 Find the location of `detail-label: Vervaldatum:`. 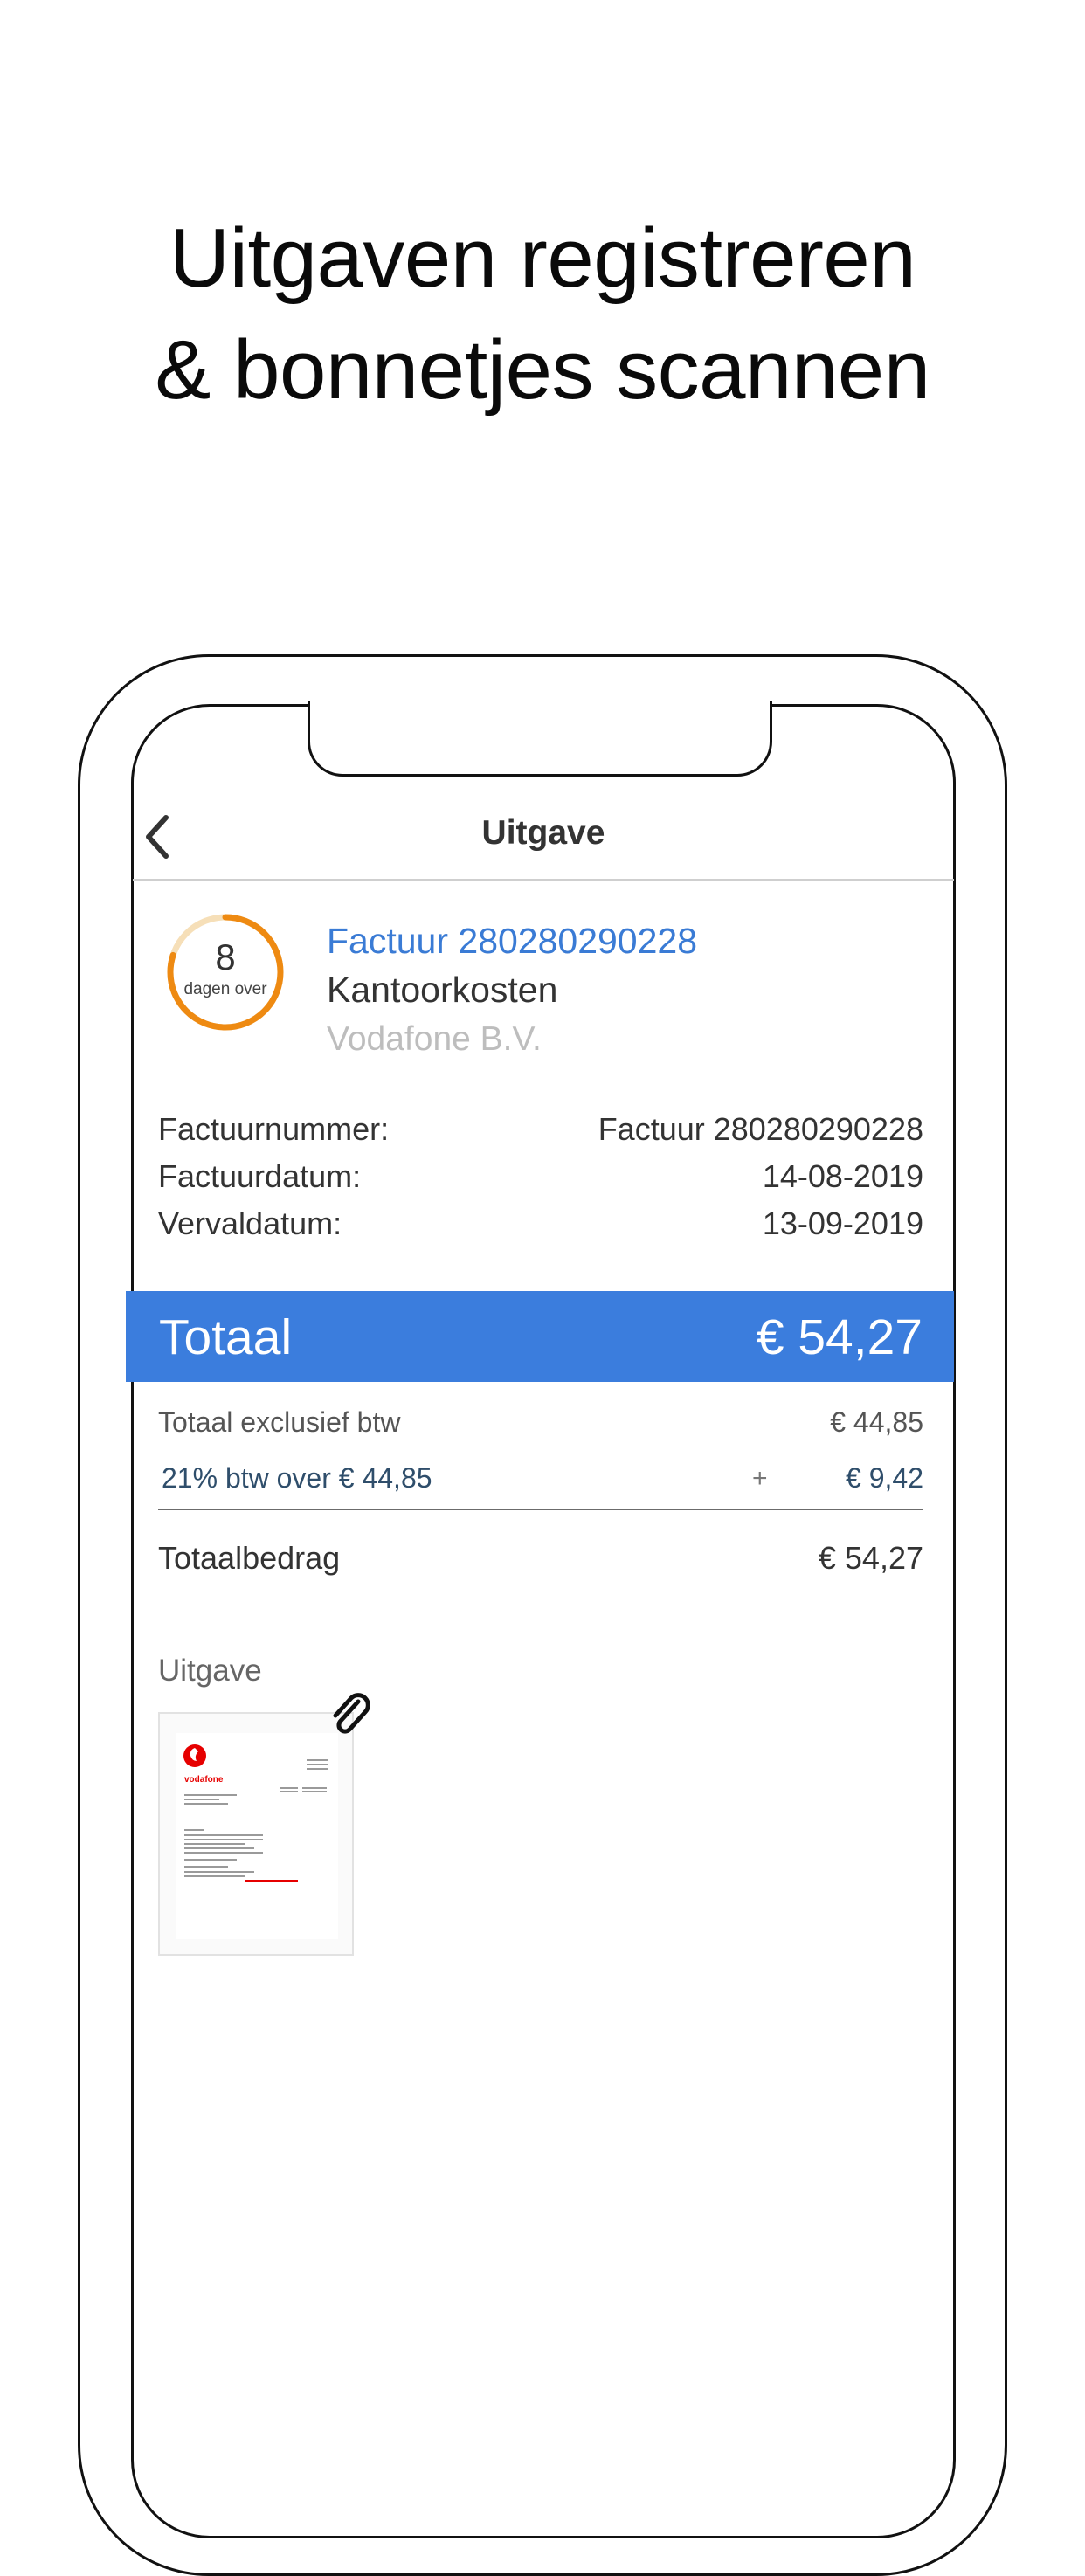

detail-label: Vervaldatum: is located at coordinates (250, 1223).